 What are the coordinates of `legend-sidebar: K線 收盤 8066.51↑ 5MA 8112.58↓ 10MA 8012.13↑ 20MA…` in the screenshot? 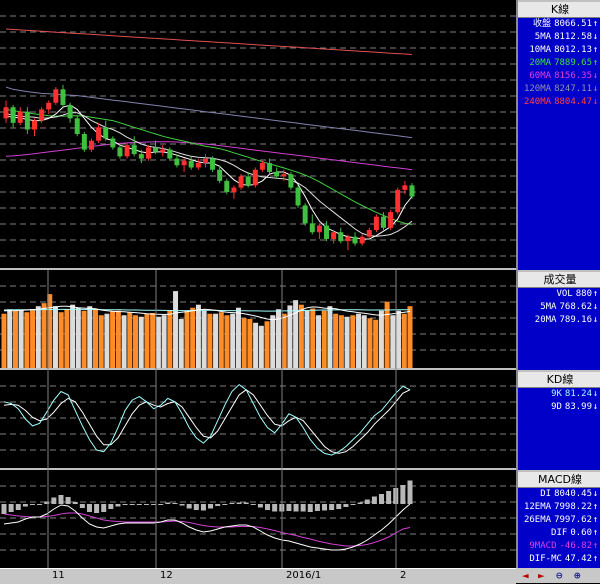 It's located at (558, 291).